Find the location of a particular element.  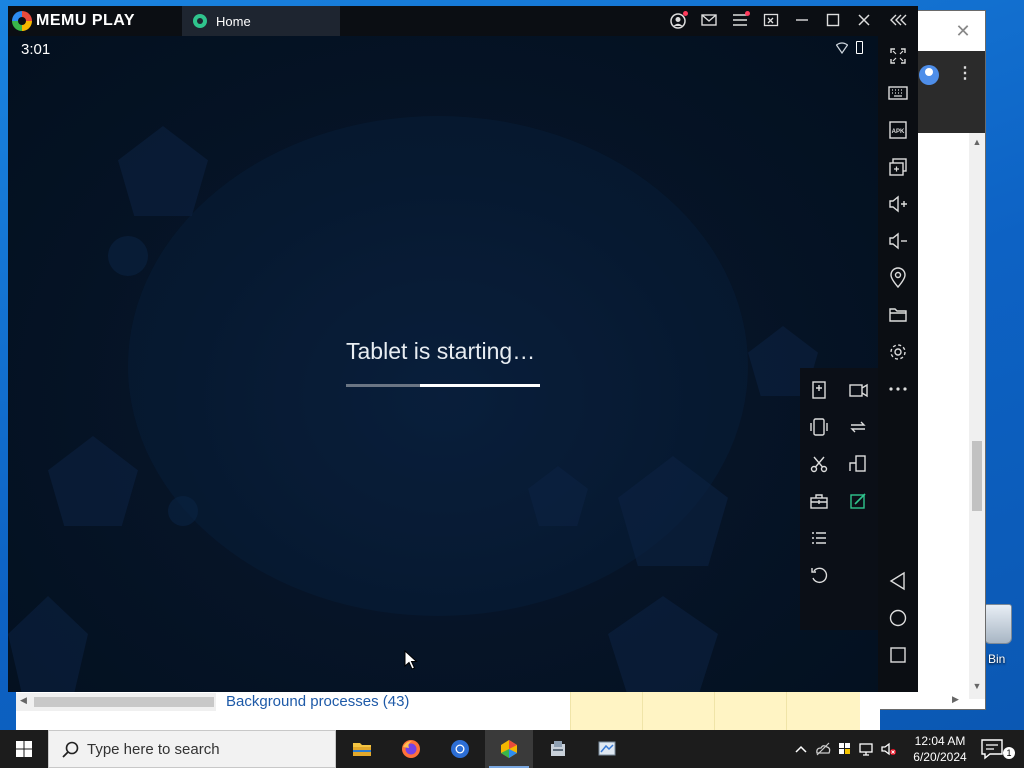

loading-progress-fill is located at coordinates (480, 385).